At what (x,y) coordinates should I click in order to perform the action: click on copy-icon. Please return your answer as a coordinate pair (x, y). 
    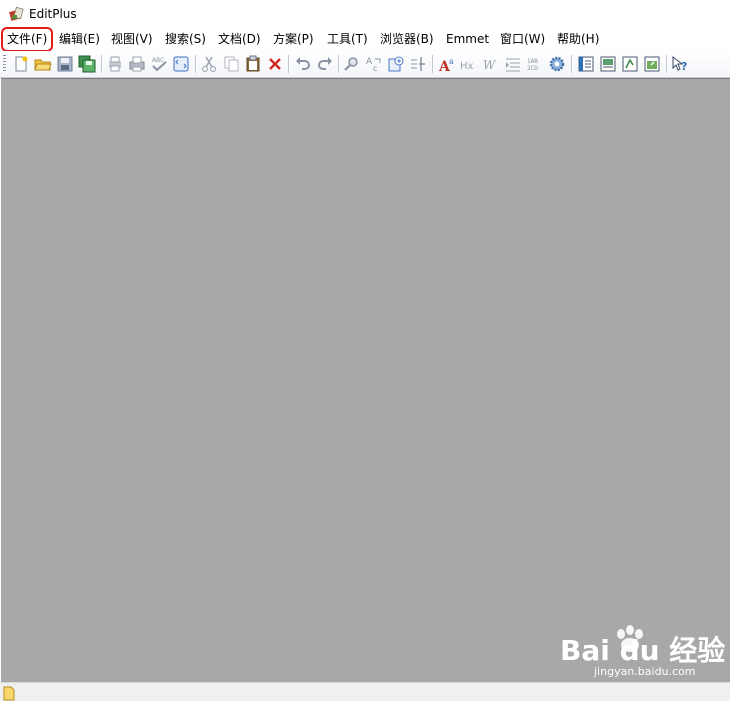
    Looking at the image, I should click on (231, 64).